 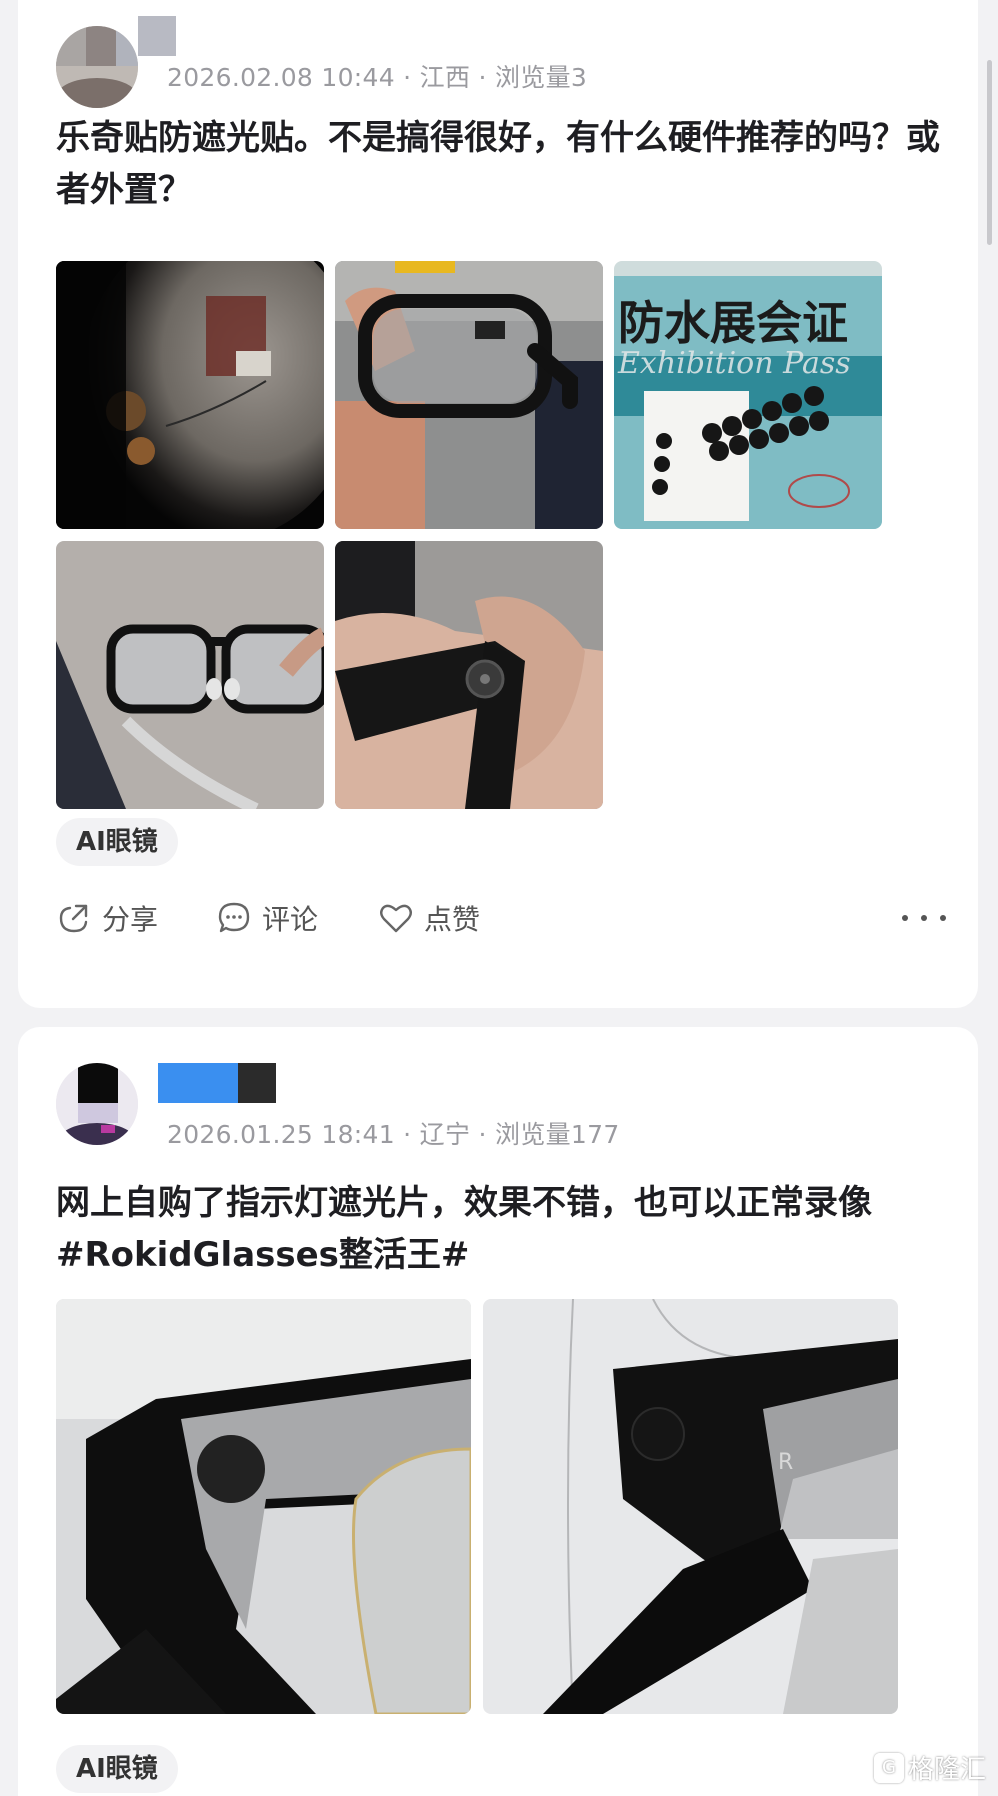 What do you see at coordinates (452, 919) in the screenshot?
I see `like-label: 点赞` at bounding box center [452, 919].